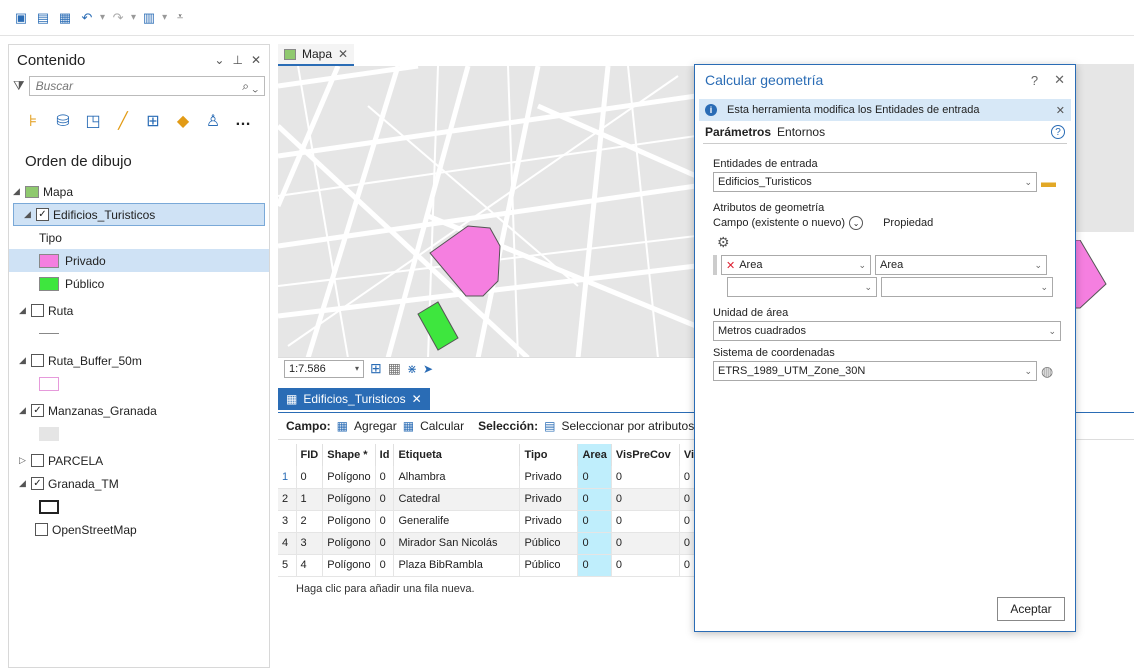  I want to click on pane-menu-icon: ⌄, so click(219, 60).